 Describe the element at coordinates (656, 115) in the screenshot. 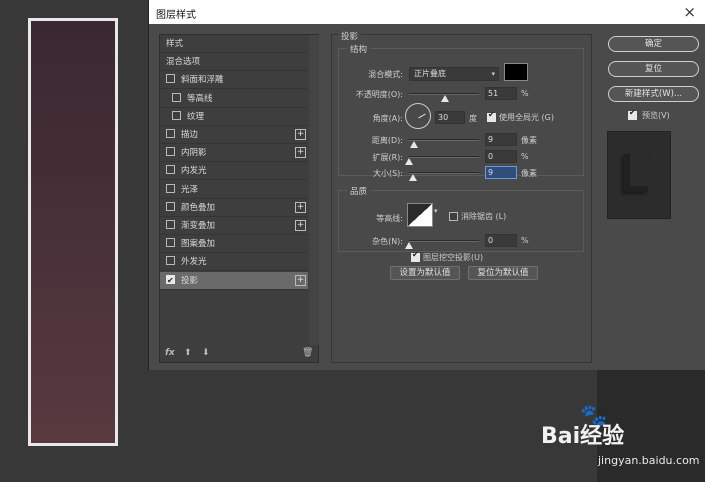

I see `preview-label: 预览(V)` at that location.